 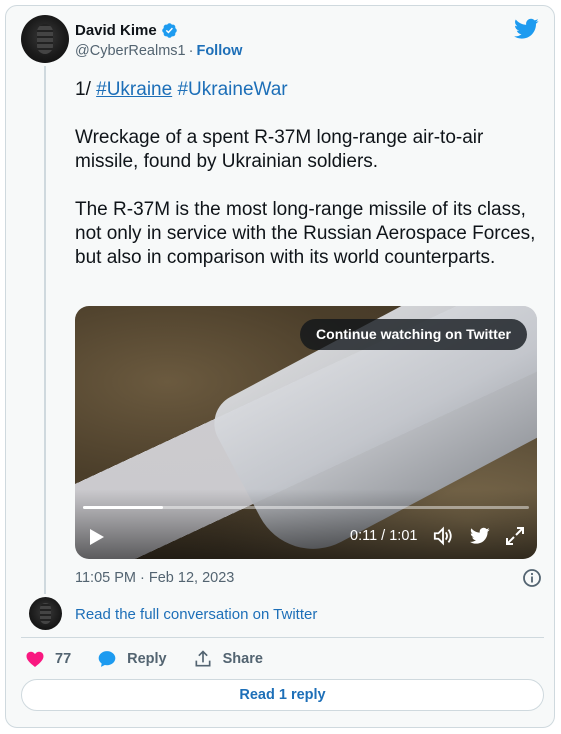 What do you see at coordinates (107, 659) in the screenshot?
I see `reply-bubble-icon` at bounding box center [107, 659].